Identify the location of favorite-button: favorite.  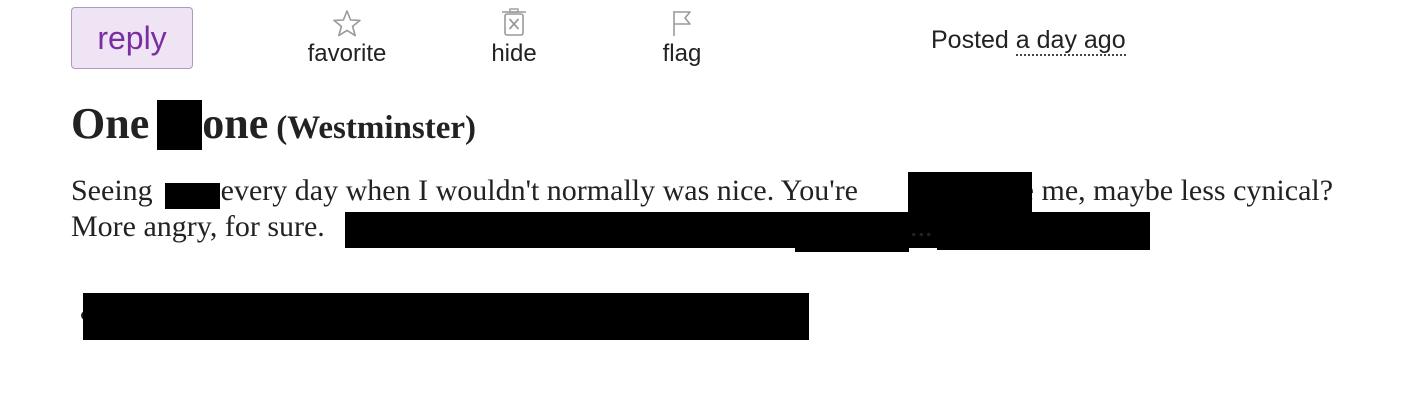
(347, 38).